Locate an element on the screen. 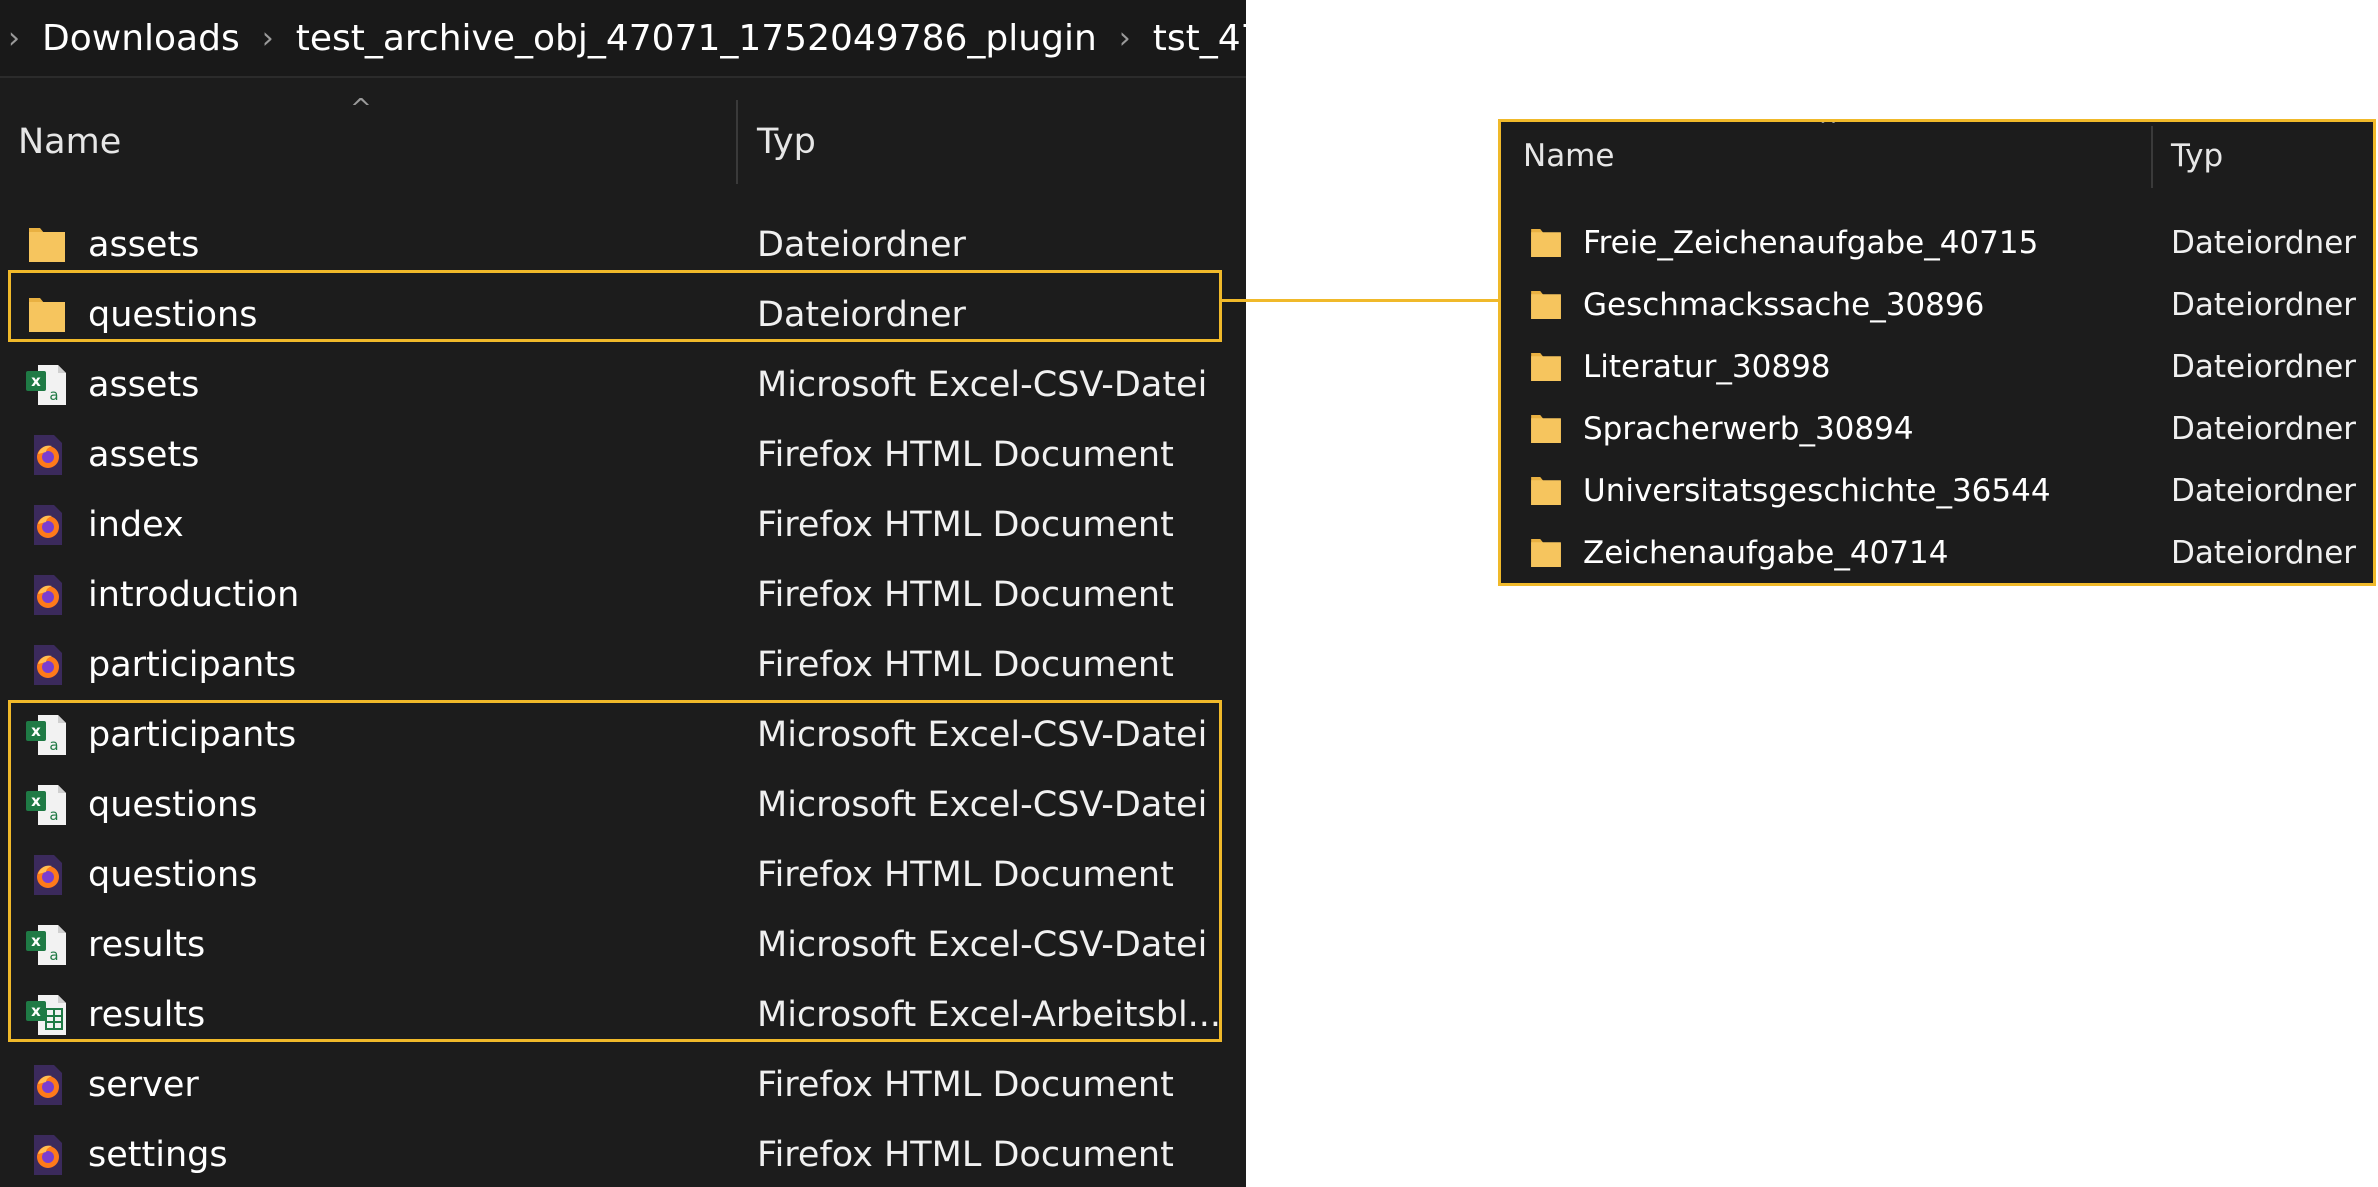  zoom-file-row: Spracherwerb_30894 Dateiordner is located at coordinates (1937, 429).